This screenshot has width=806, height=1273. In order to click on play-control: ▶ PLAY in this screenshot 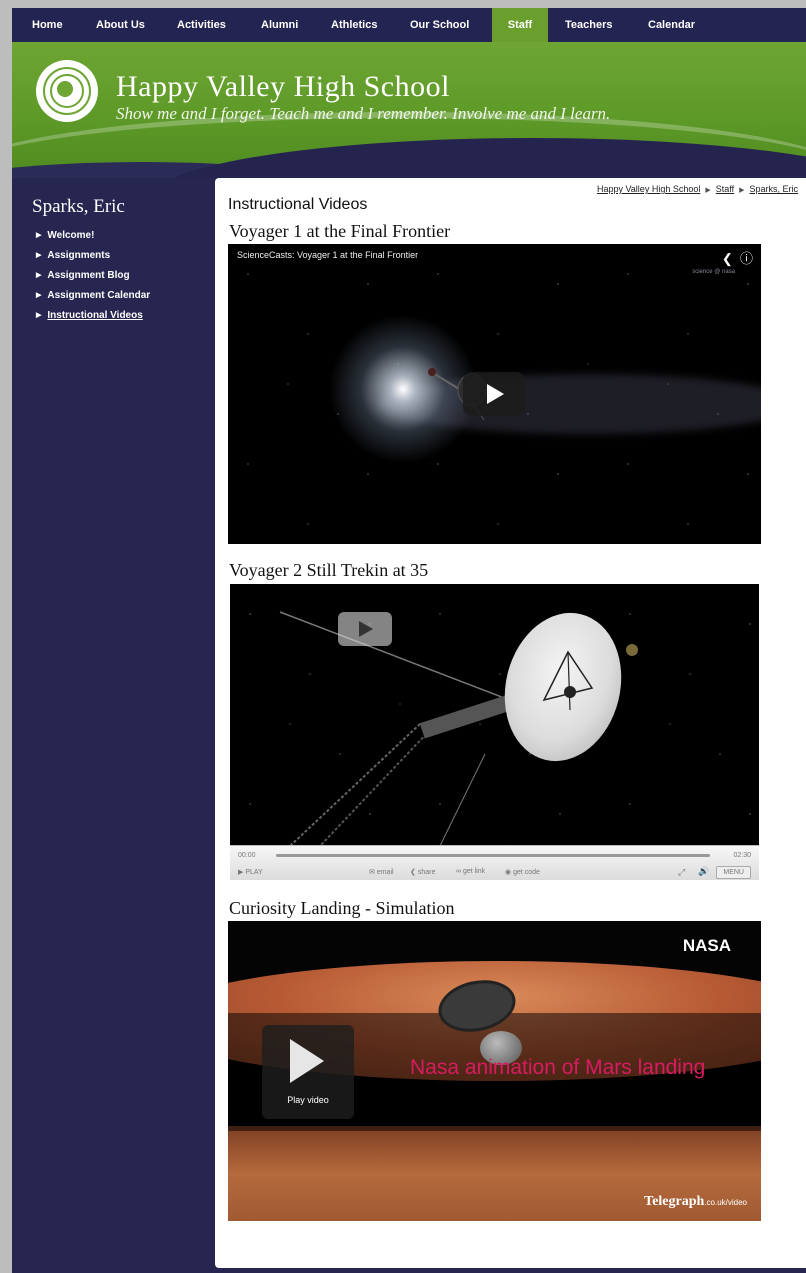, I will do `click(250, 872)`.